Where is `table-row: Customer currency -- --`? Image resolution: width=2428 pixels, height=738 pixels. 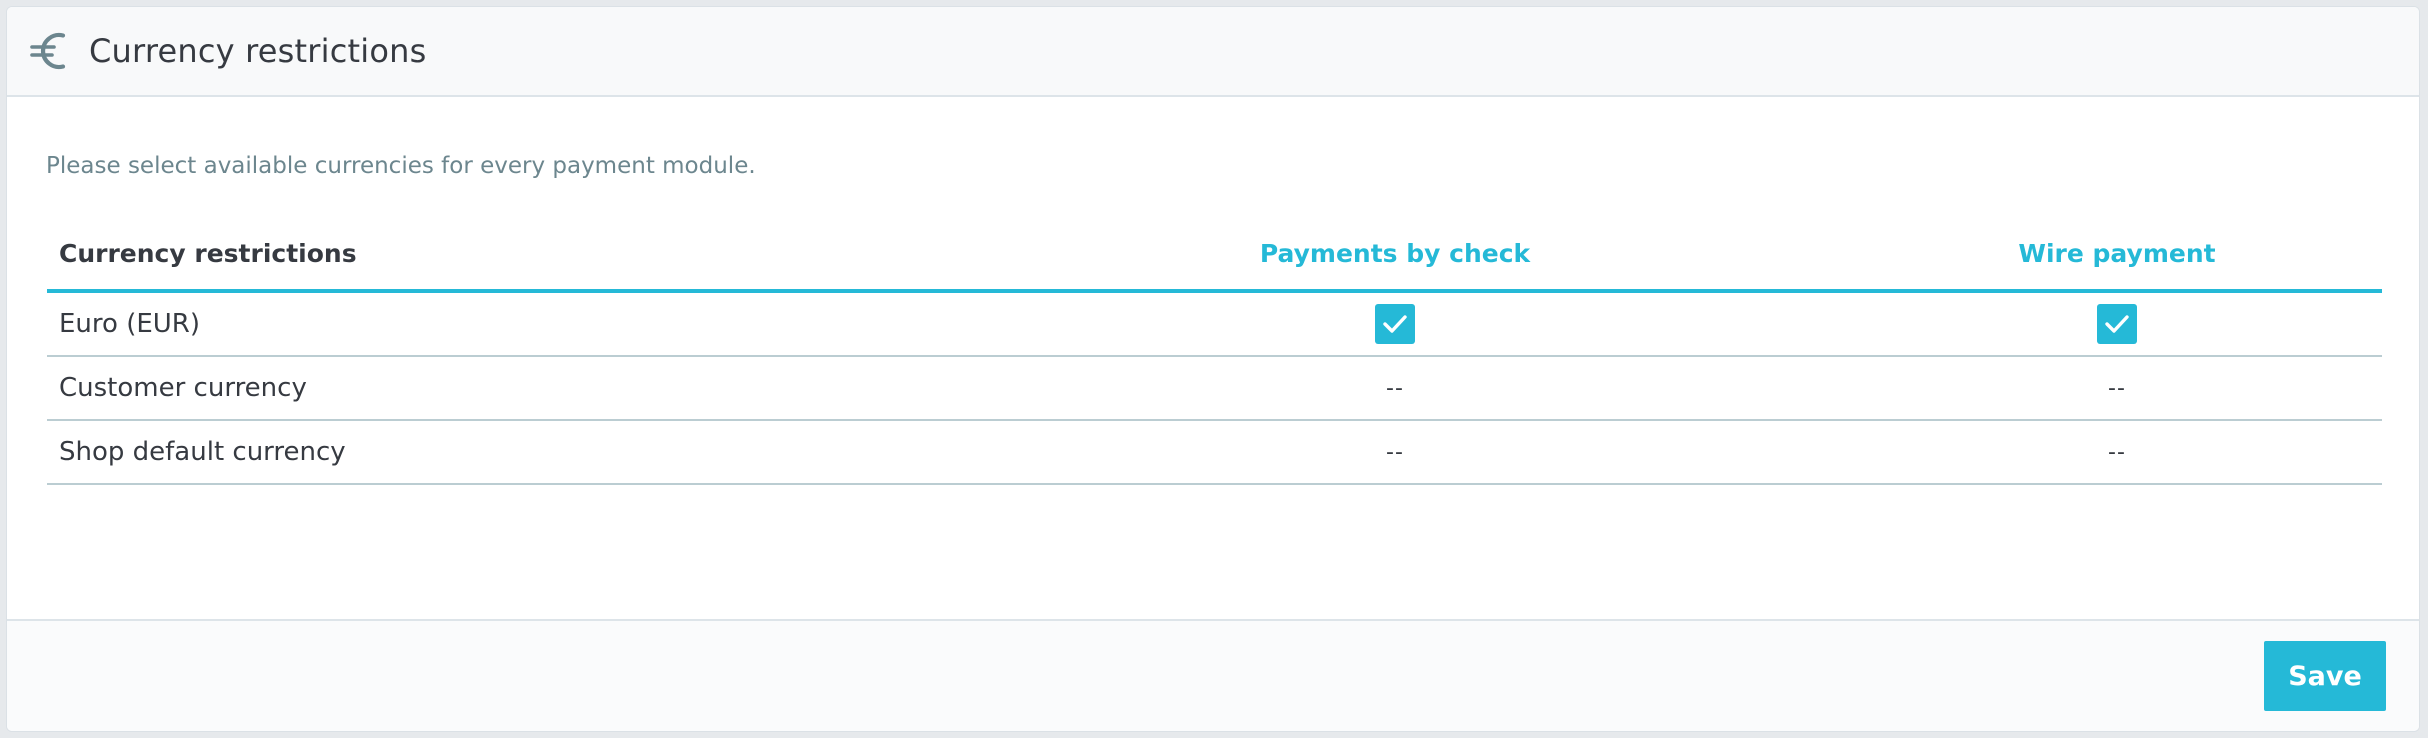
table-row: Customer currency -- -- is located at coordinates (1214, 389).